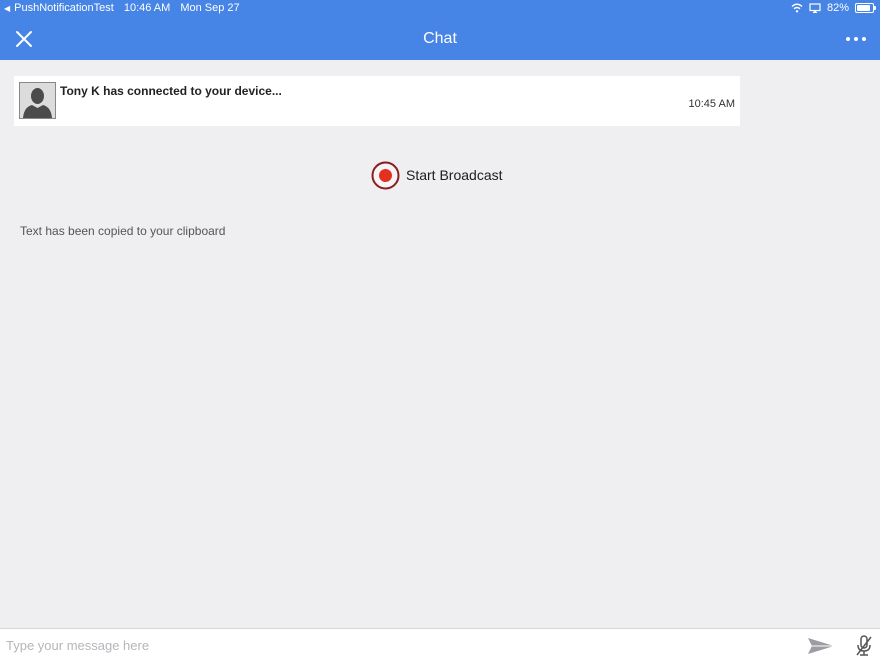  Describe the element at coordinates (815, 8) in the screenshot. I see `screen-mirror-icon` at that location.